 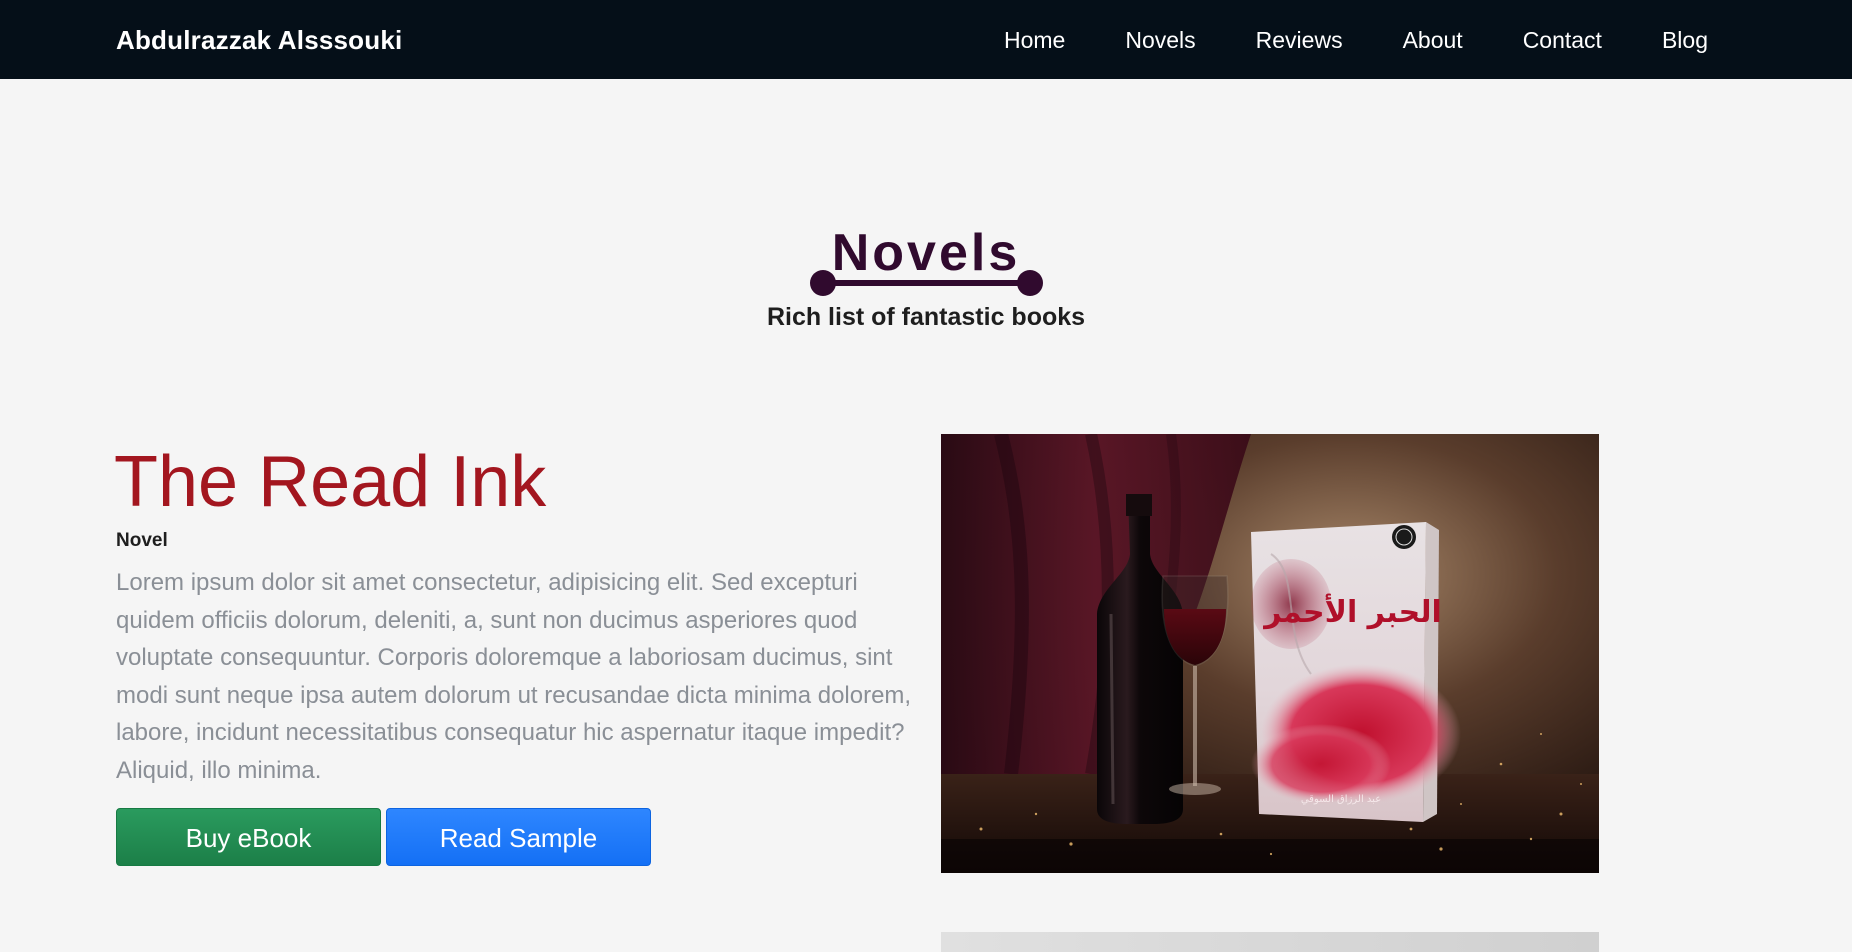 I want to click on next-book-image-peek, so click(x=1270, y=942).